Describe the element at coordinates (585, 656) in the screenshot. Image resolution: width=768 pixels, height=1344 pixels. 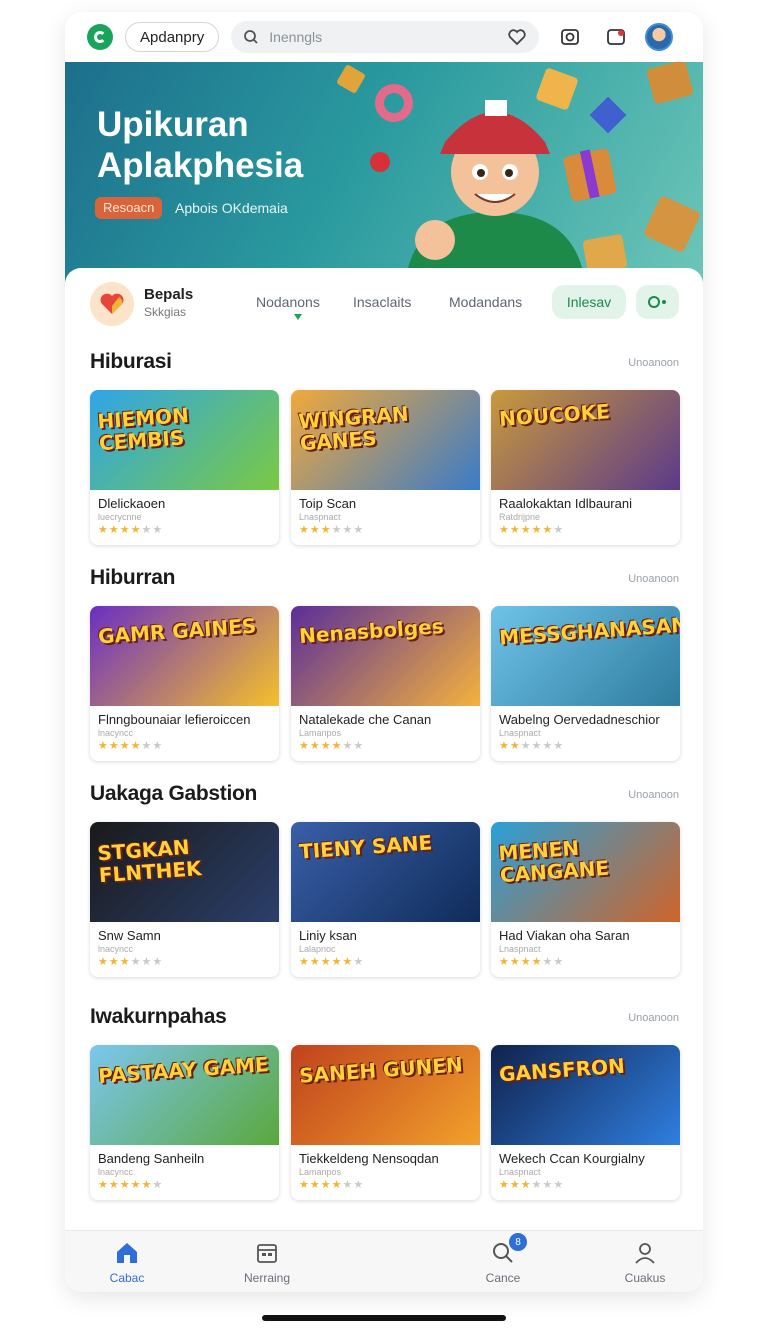
I see `game-thumbnail: MESSGHANASAN` at that location.